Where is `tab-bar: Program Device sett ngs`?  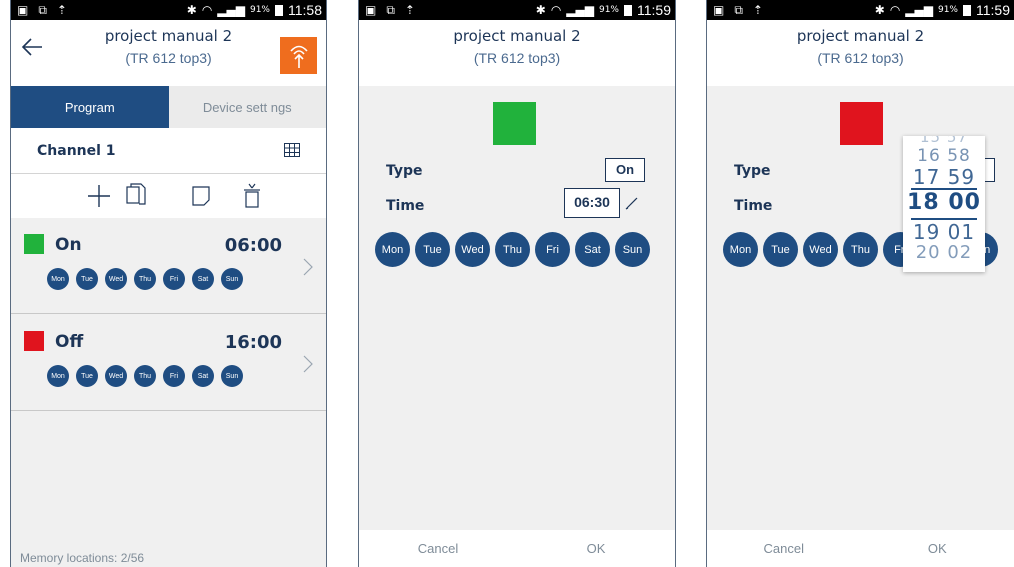
tab-bar: Program Device sett ngs is located at coordinates (168, 107).